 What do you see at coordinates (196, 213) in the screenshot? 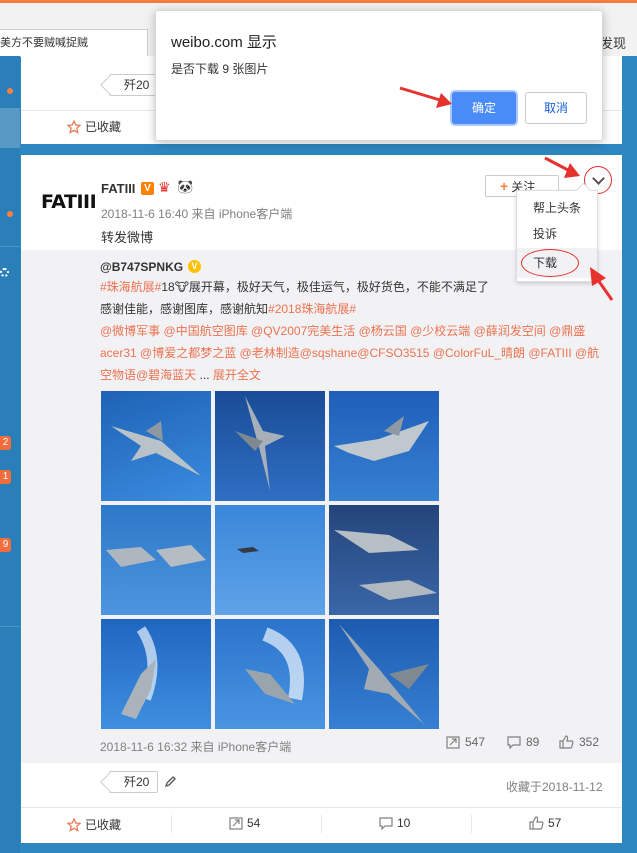
I see `post-time-source: 2018-11-6 16:40 来自 iPhone客户端` at bounding box center [196, 213].